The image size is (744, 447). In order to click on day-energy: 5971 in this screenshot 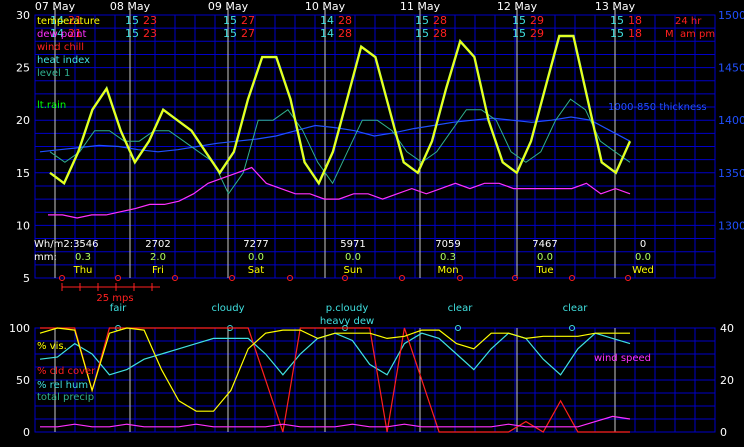, I will do `click(352, 244)`.